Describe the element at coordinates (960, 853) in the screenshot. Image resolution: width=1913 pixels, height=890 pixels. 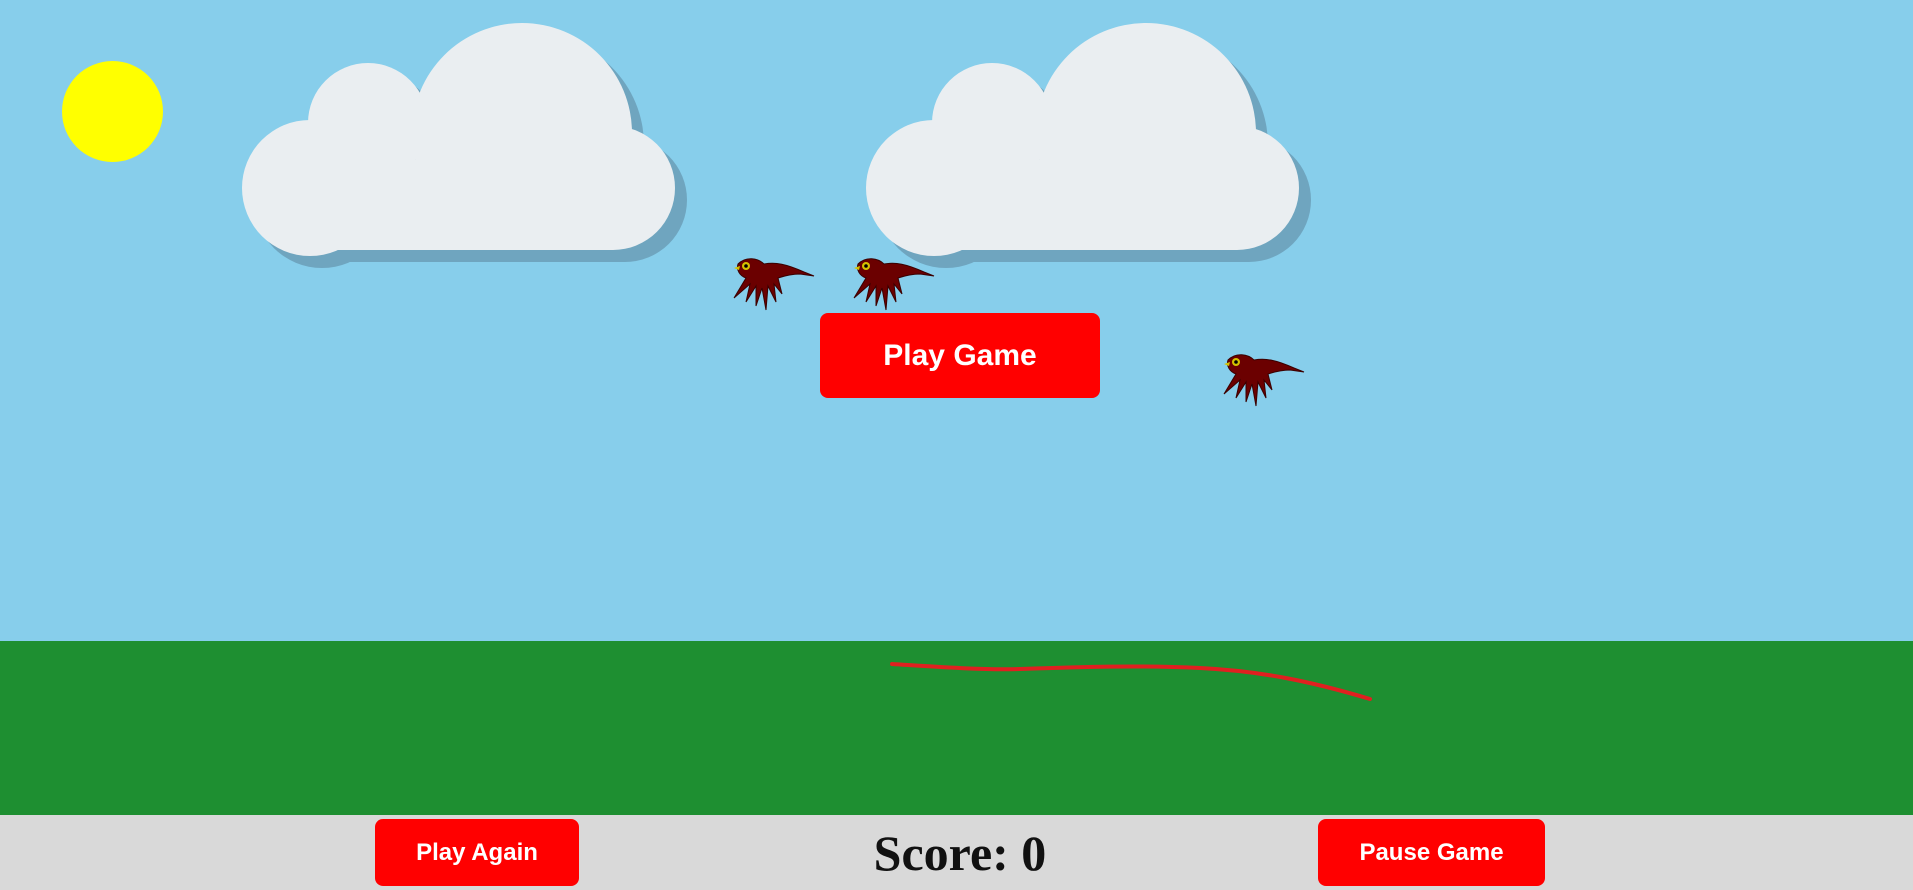
I see `score-display: Score: 0` at that location.